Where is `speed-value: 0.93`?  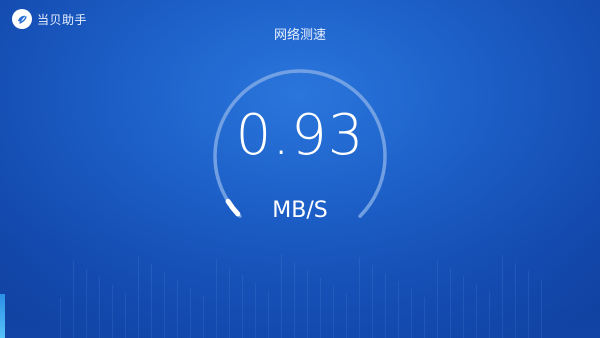
speed-value: 0.93 is located at coordinates (300, 135).